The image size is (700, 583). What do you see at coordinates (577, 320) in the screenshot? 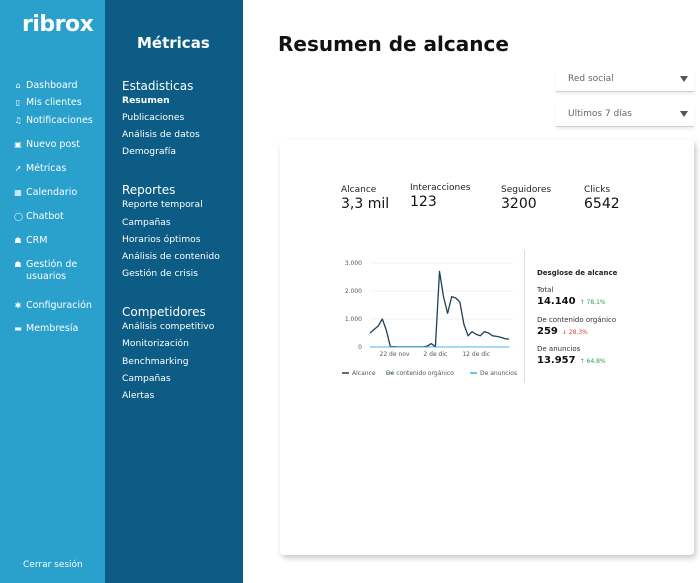
I see `breakdown-label-organico: De contenido orgánico` at bounding box center [577, 320].